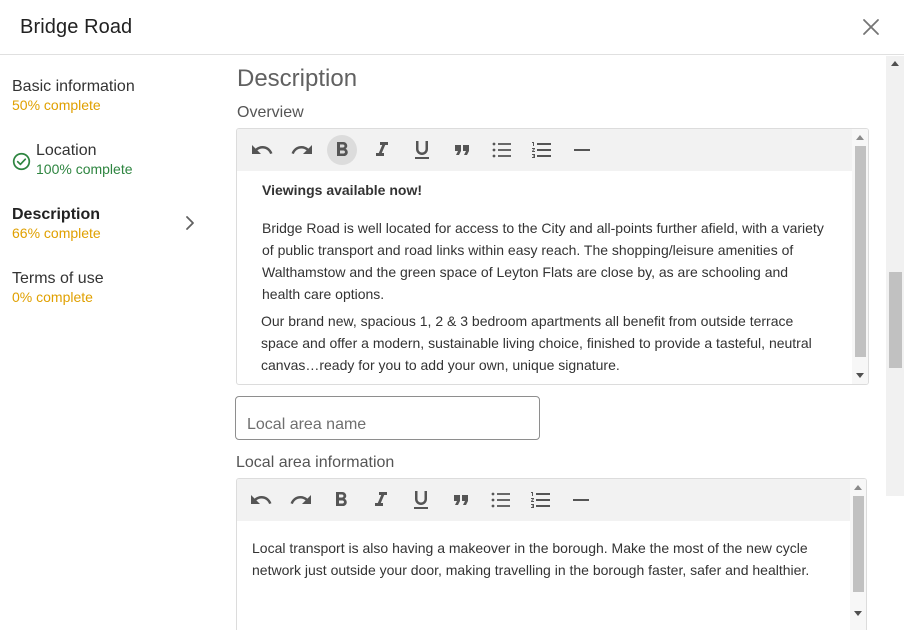 This screenshot has height=630, width=904. Describe the element at coordinates (895, 320) in the screenshot. I see `page-scrollbar-thumb` at that location.